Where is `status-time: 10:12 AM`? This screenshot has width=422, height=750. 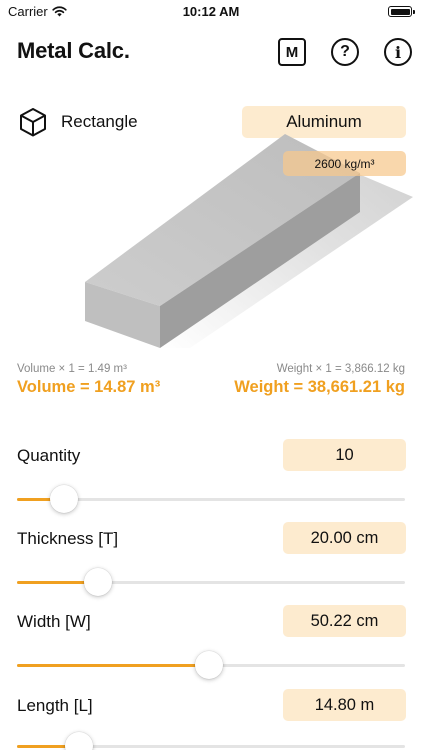 status-time: 10:12 AM is located at coordinates (211, 11).